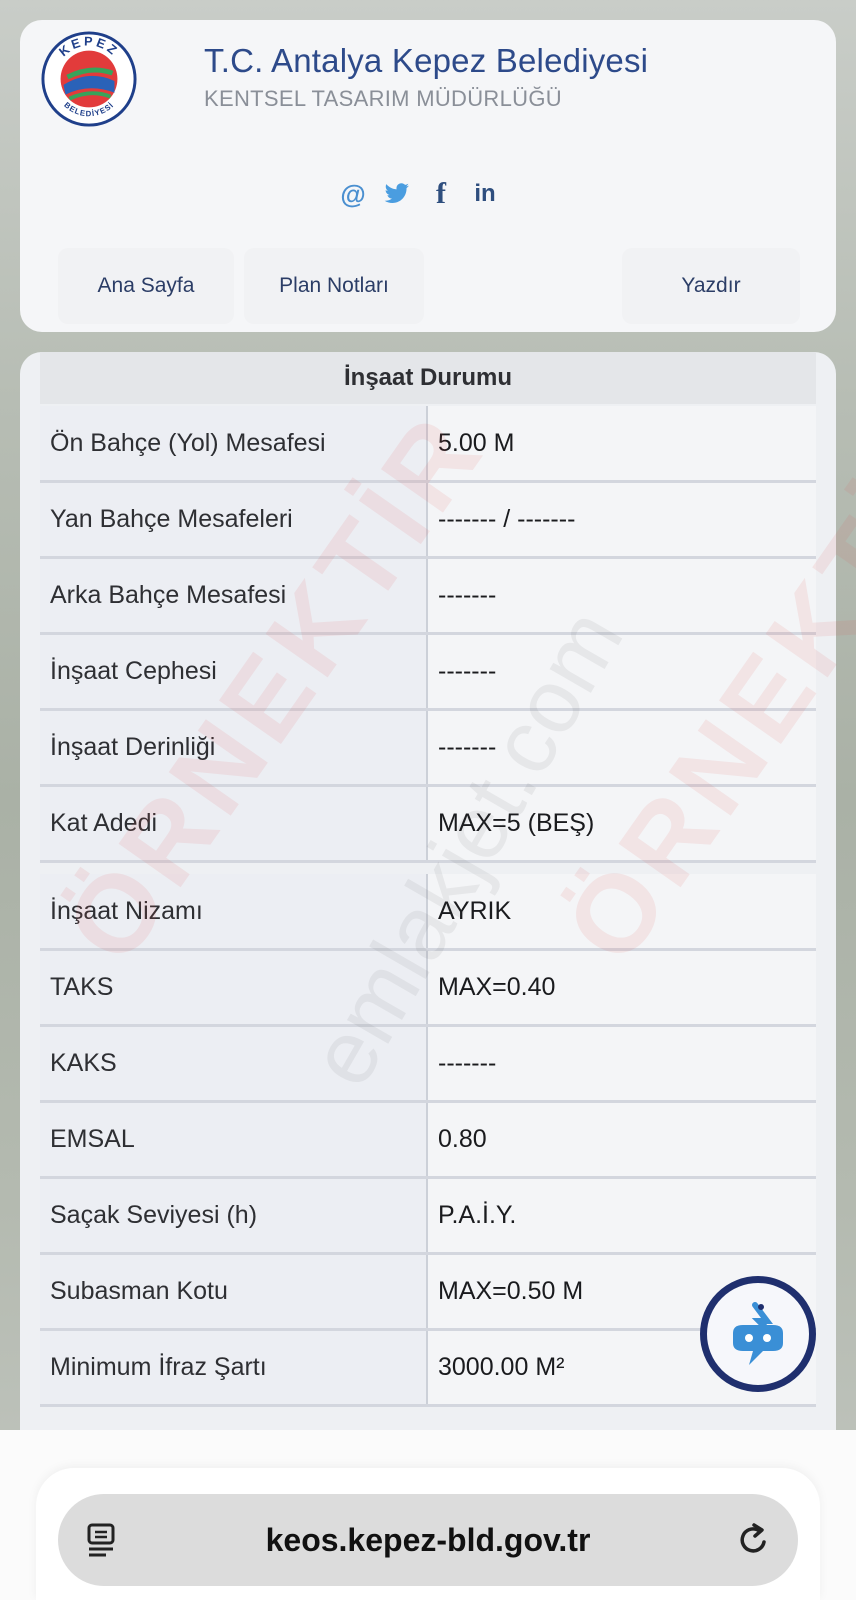  Describe the element at coordinates (89, 79) in the screenshot. I see `kepez-logo: KEPEZ BELEDİYESİ` at that location.